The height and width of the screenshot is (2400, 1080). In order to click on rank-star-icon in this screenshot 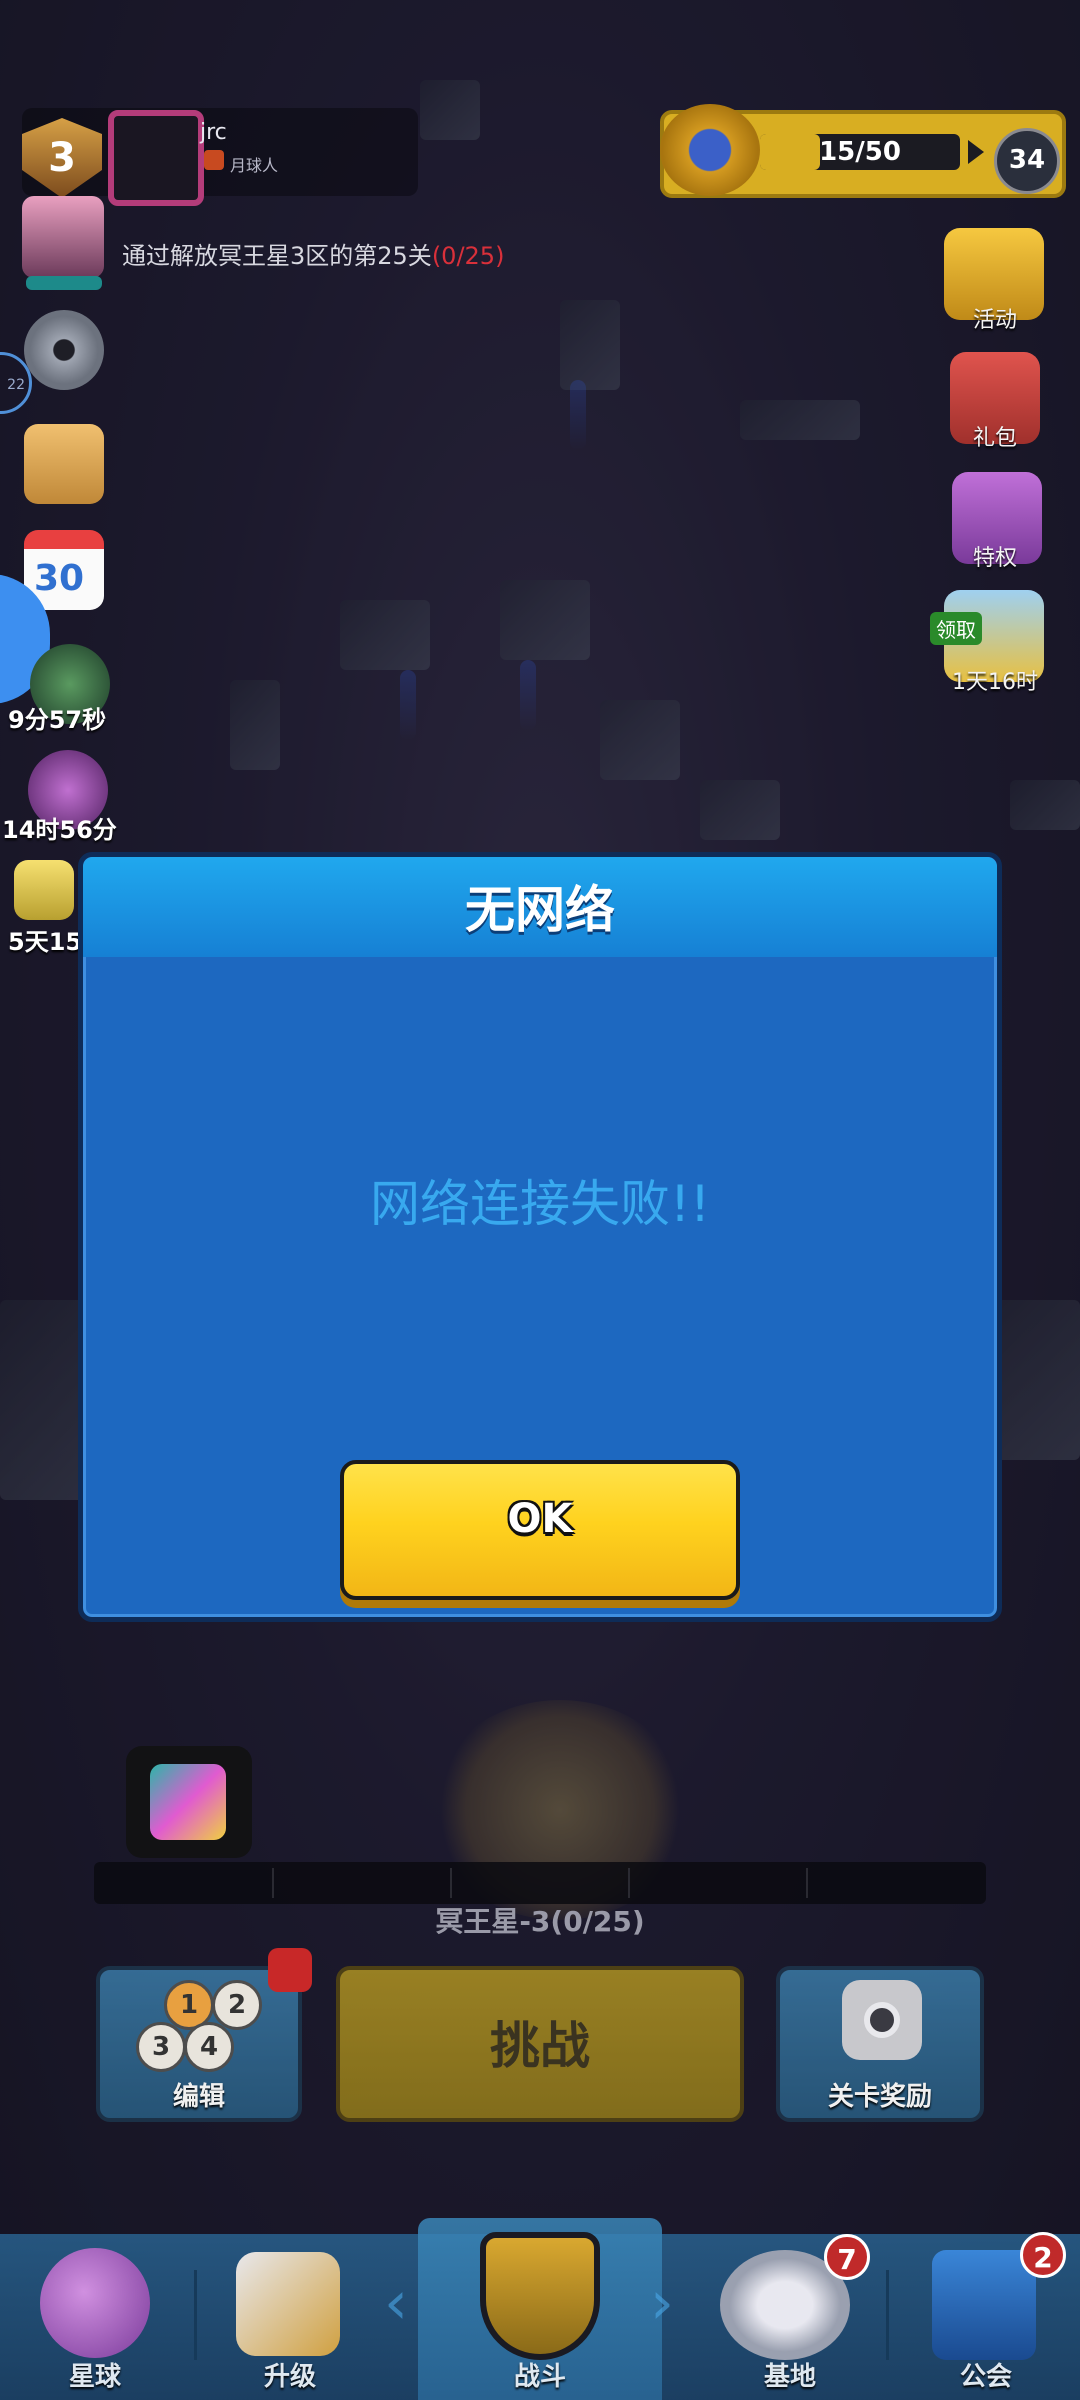, I will do `click(710, 150)`.